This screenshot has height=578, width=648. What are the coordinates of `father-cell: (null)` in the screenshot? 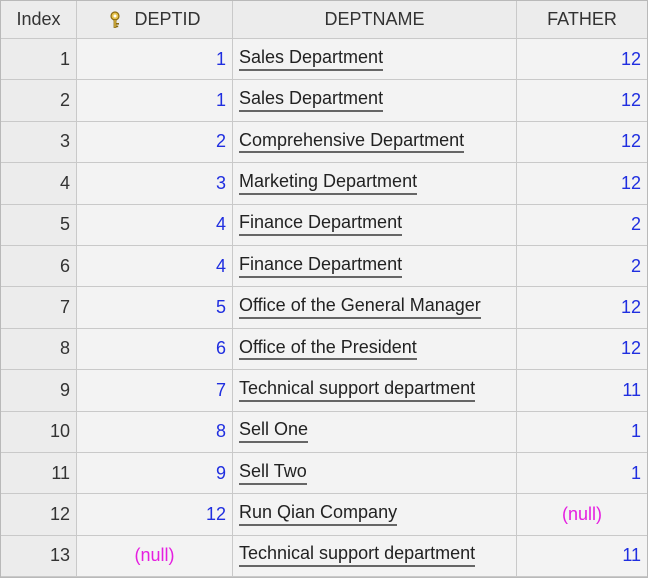 It's located at (582, 515).